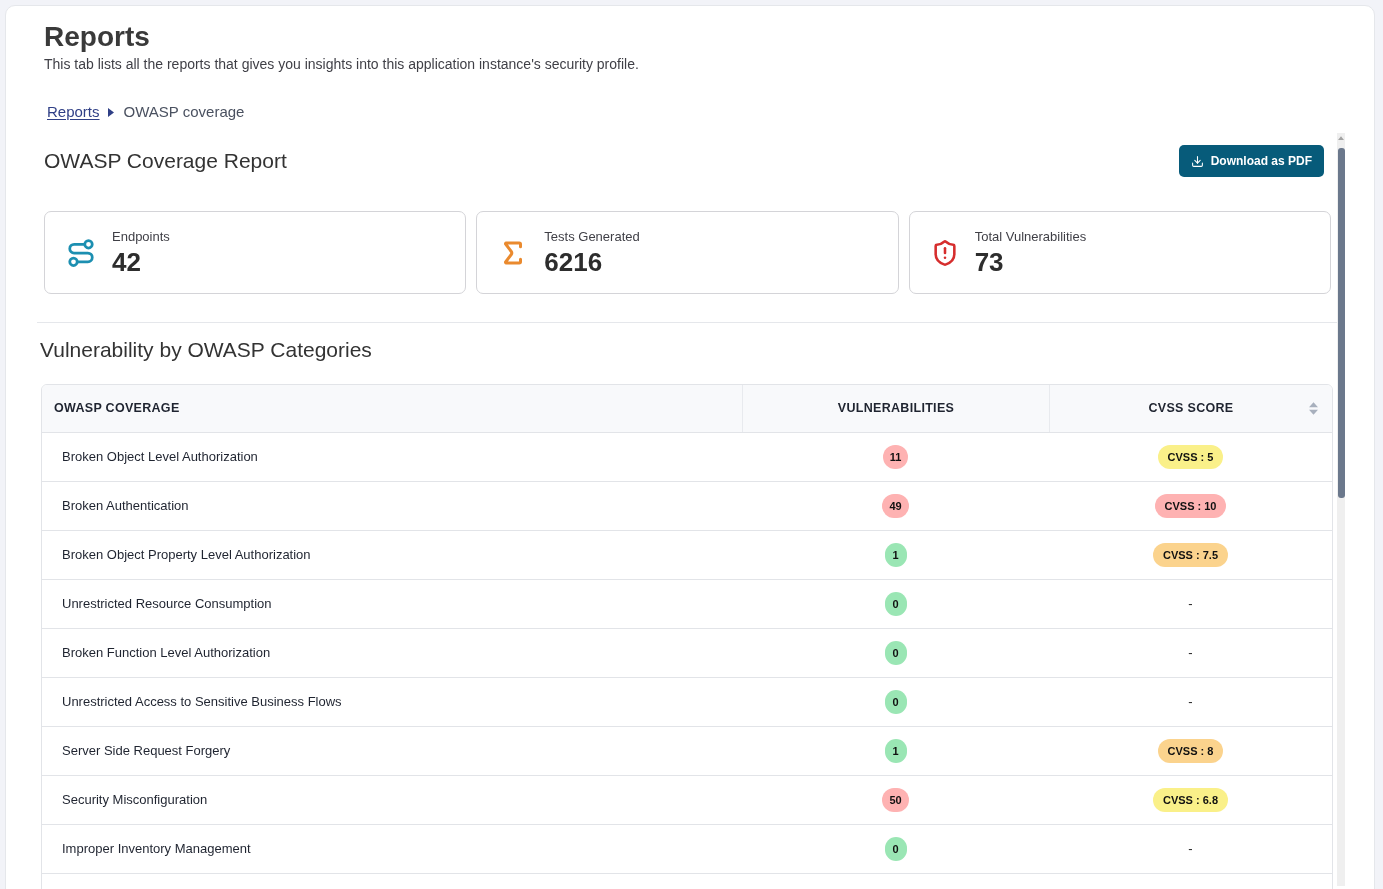  I want to click on vulnerability-count-badge: 50, so click(895, 800).